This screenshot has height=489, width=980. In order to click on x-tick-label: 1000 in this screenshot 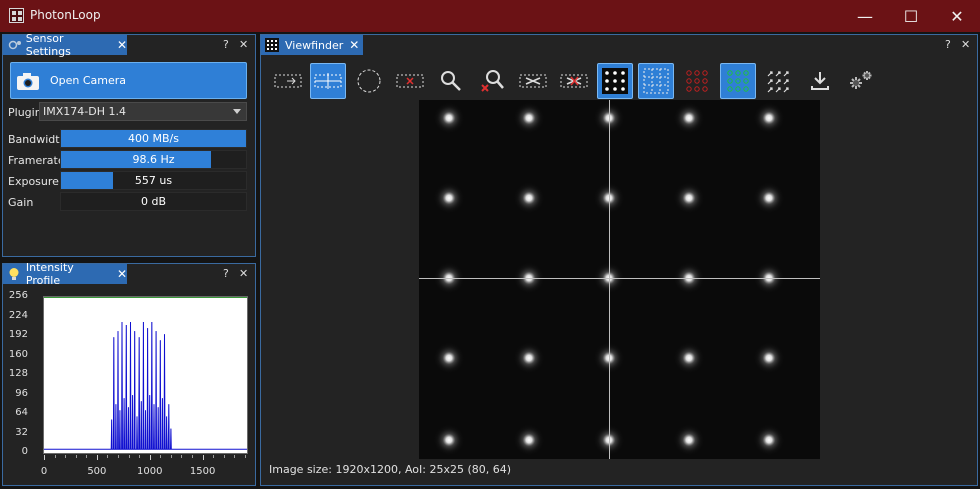, I will do `click(149, 471)`.